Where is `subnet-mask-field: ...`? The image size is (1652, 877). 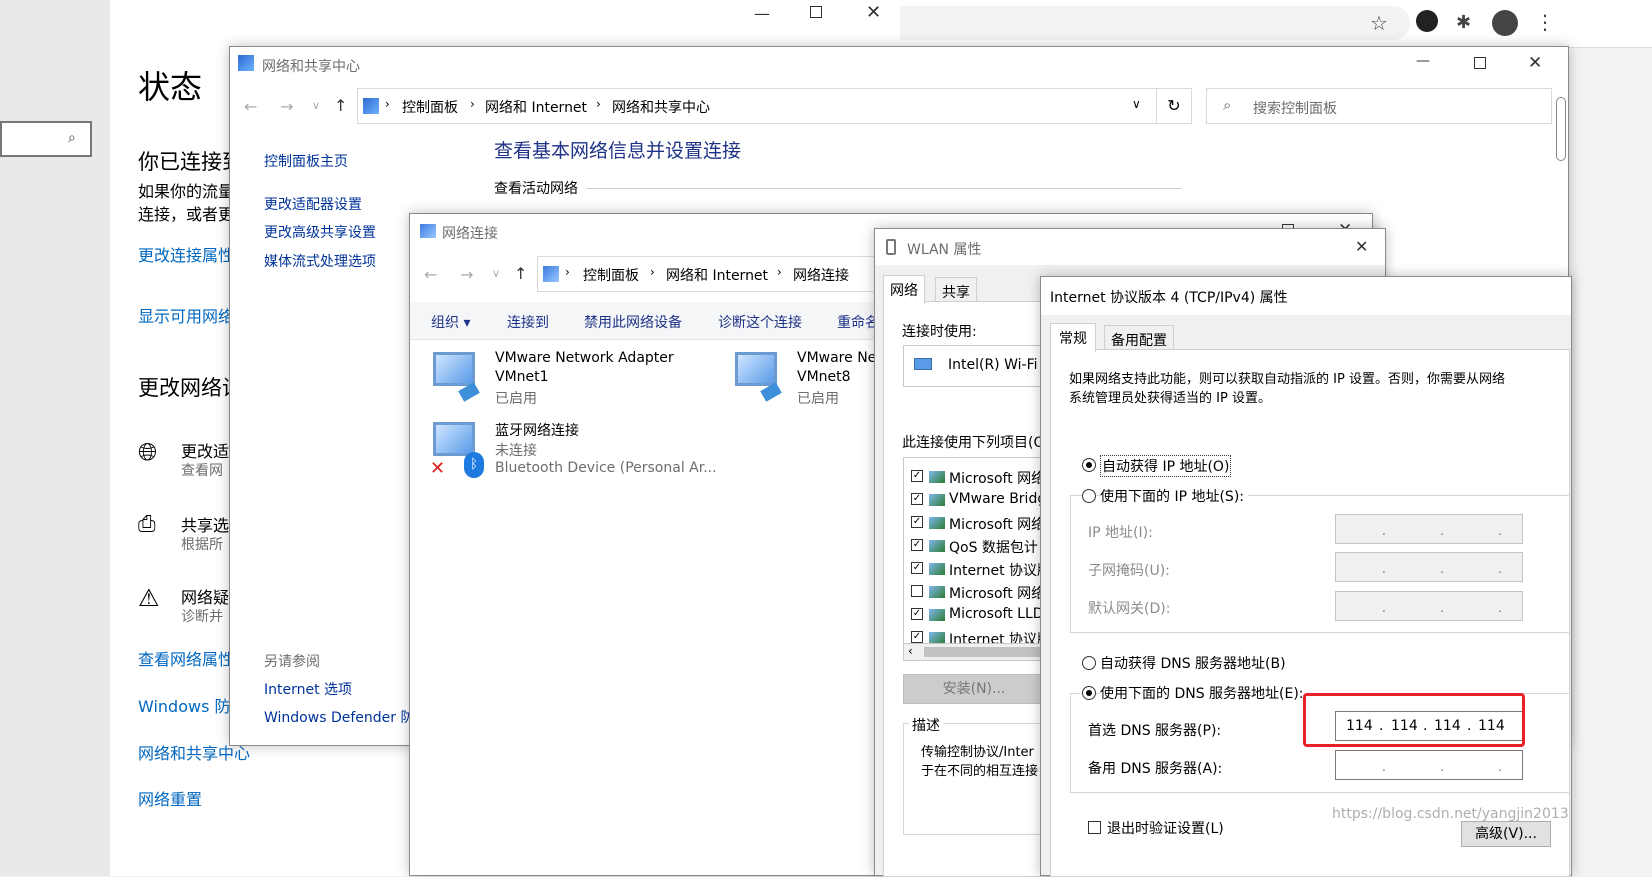 subnet-mask-field: ... is located at coordinates (1429, 567).